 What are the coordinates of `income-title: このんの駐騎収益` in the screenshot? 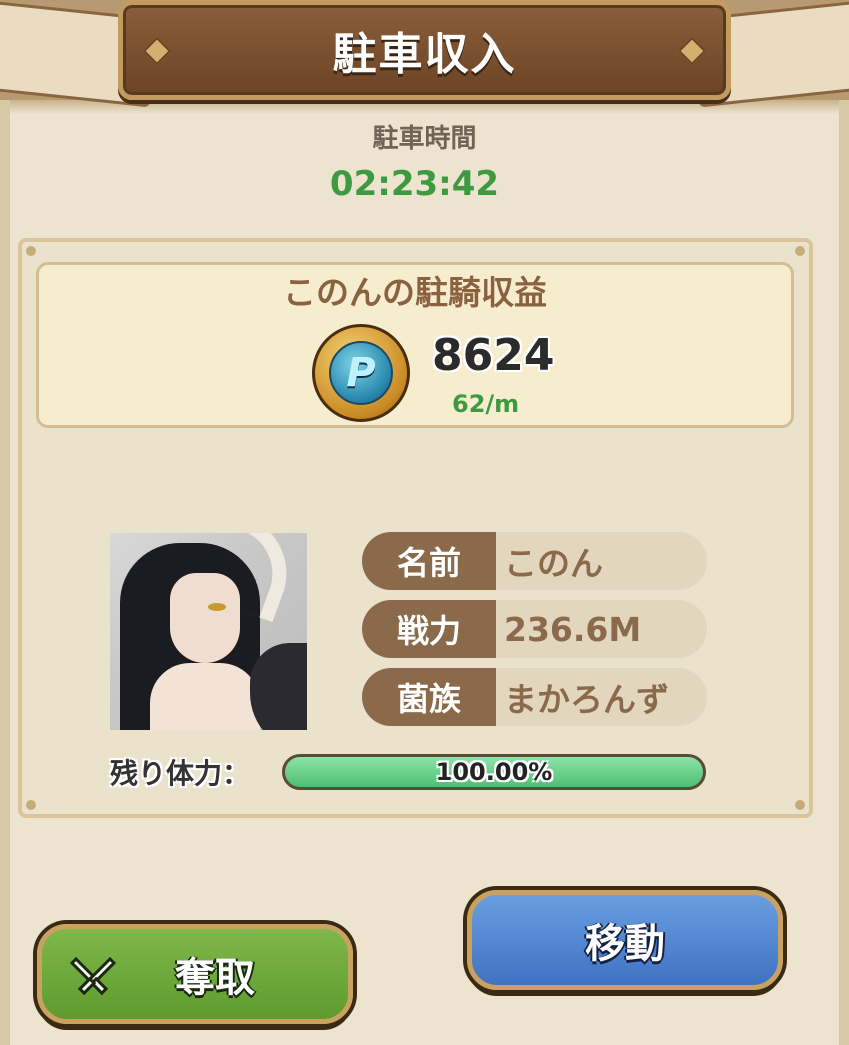 It's located at (415, 292).